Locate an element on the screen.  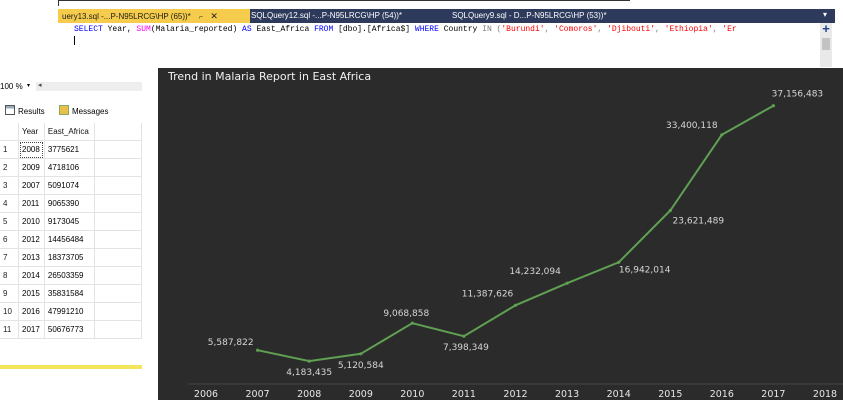
results-tab-bar: Results Messages is located at coordinates (71, 111).